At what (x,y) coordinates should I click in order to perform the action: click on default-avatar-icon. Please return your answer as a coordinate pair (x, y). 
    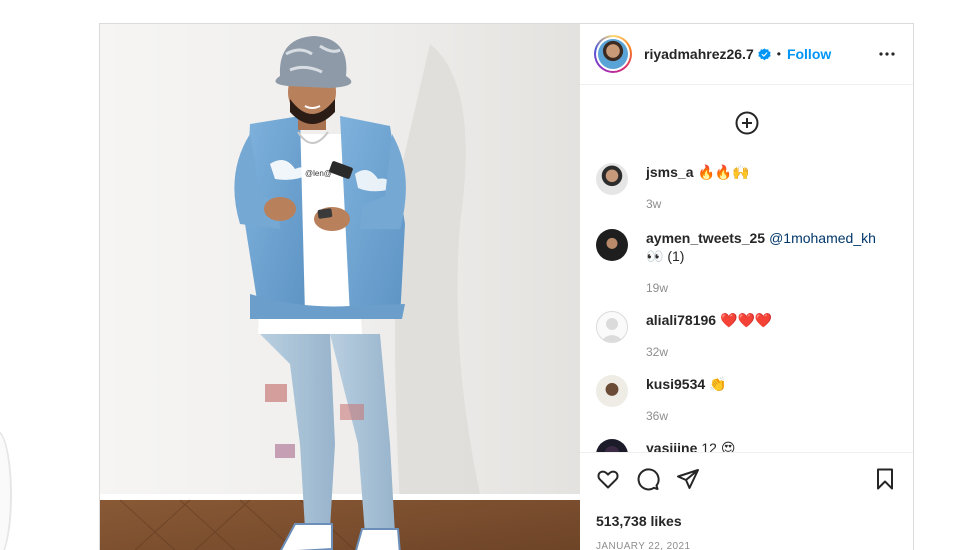
    Looking at the image, I should click on (612, 330).